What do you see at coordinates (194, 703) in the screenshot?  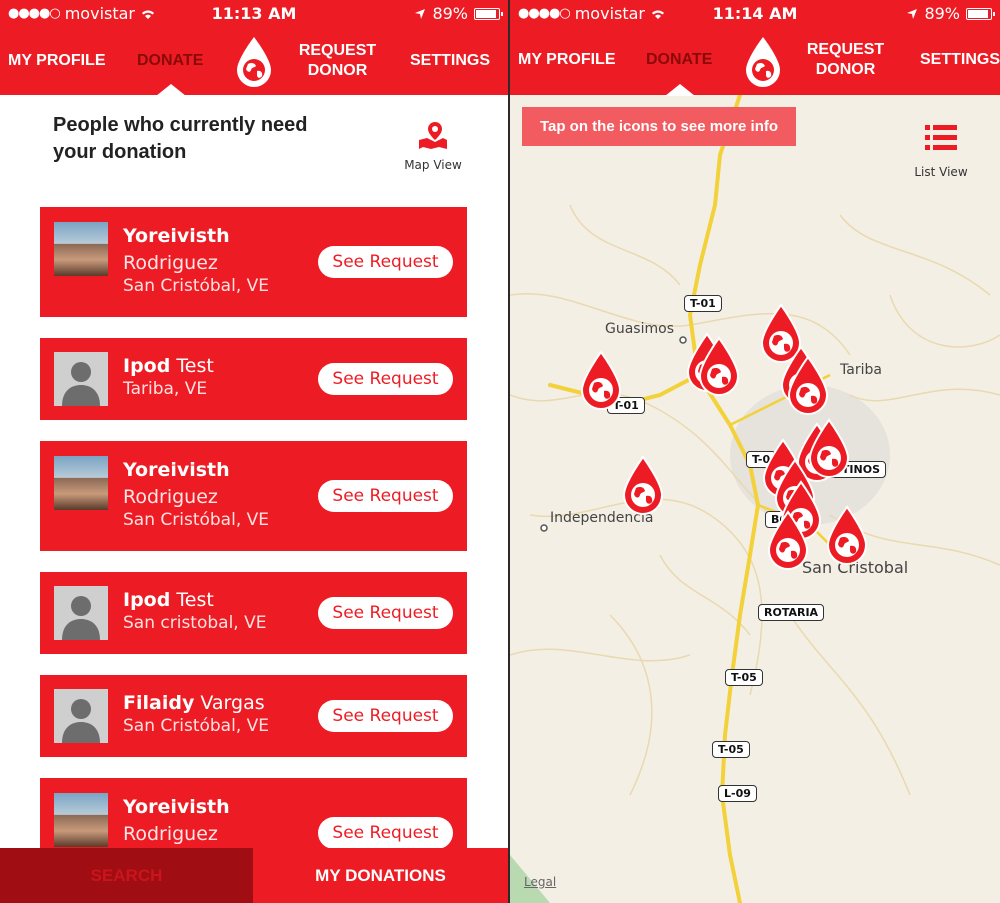 I see `card-name: Filaidy Vargas` at bounding box center [194, 703].